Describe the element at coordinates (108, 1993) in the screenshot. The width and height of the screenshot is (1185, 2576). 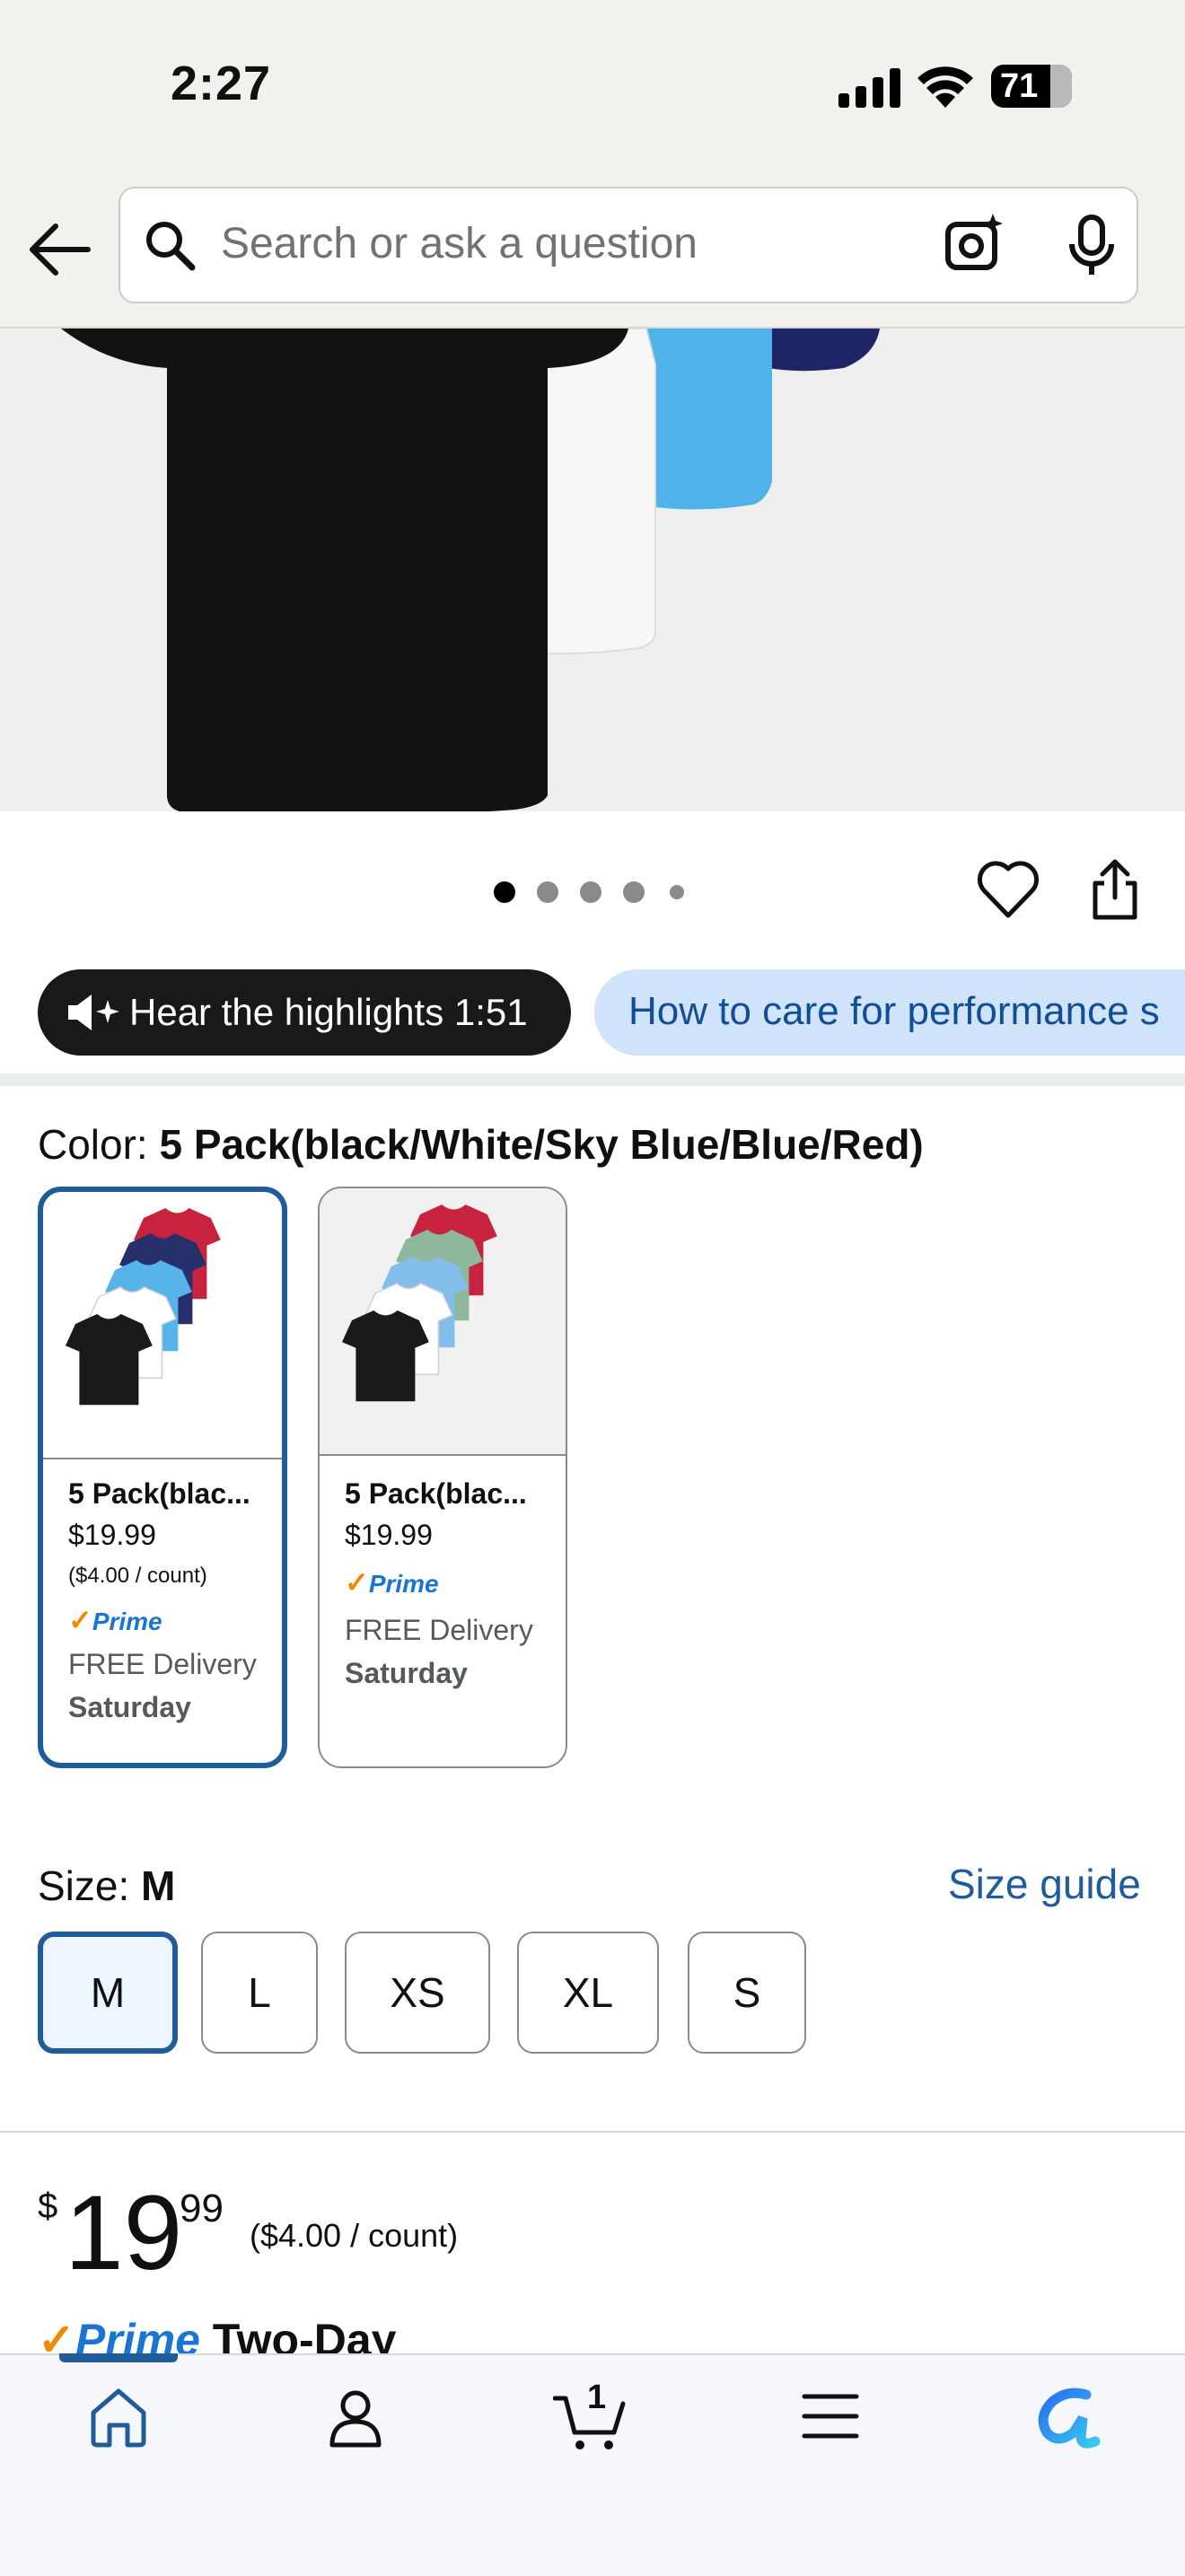
I see `size-option-m: M` at that location.